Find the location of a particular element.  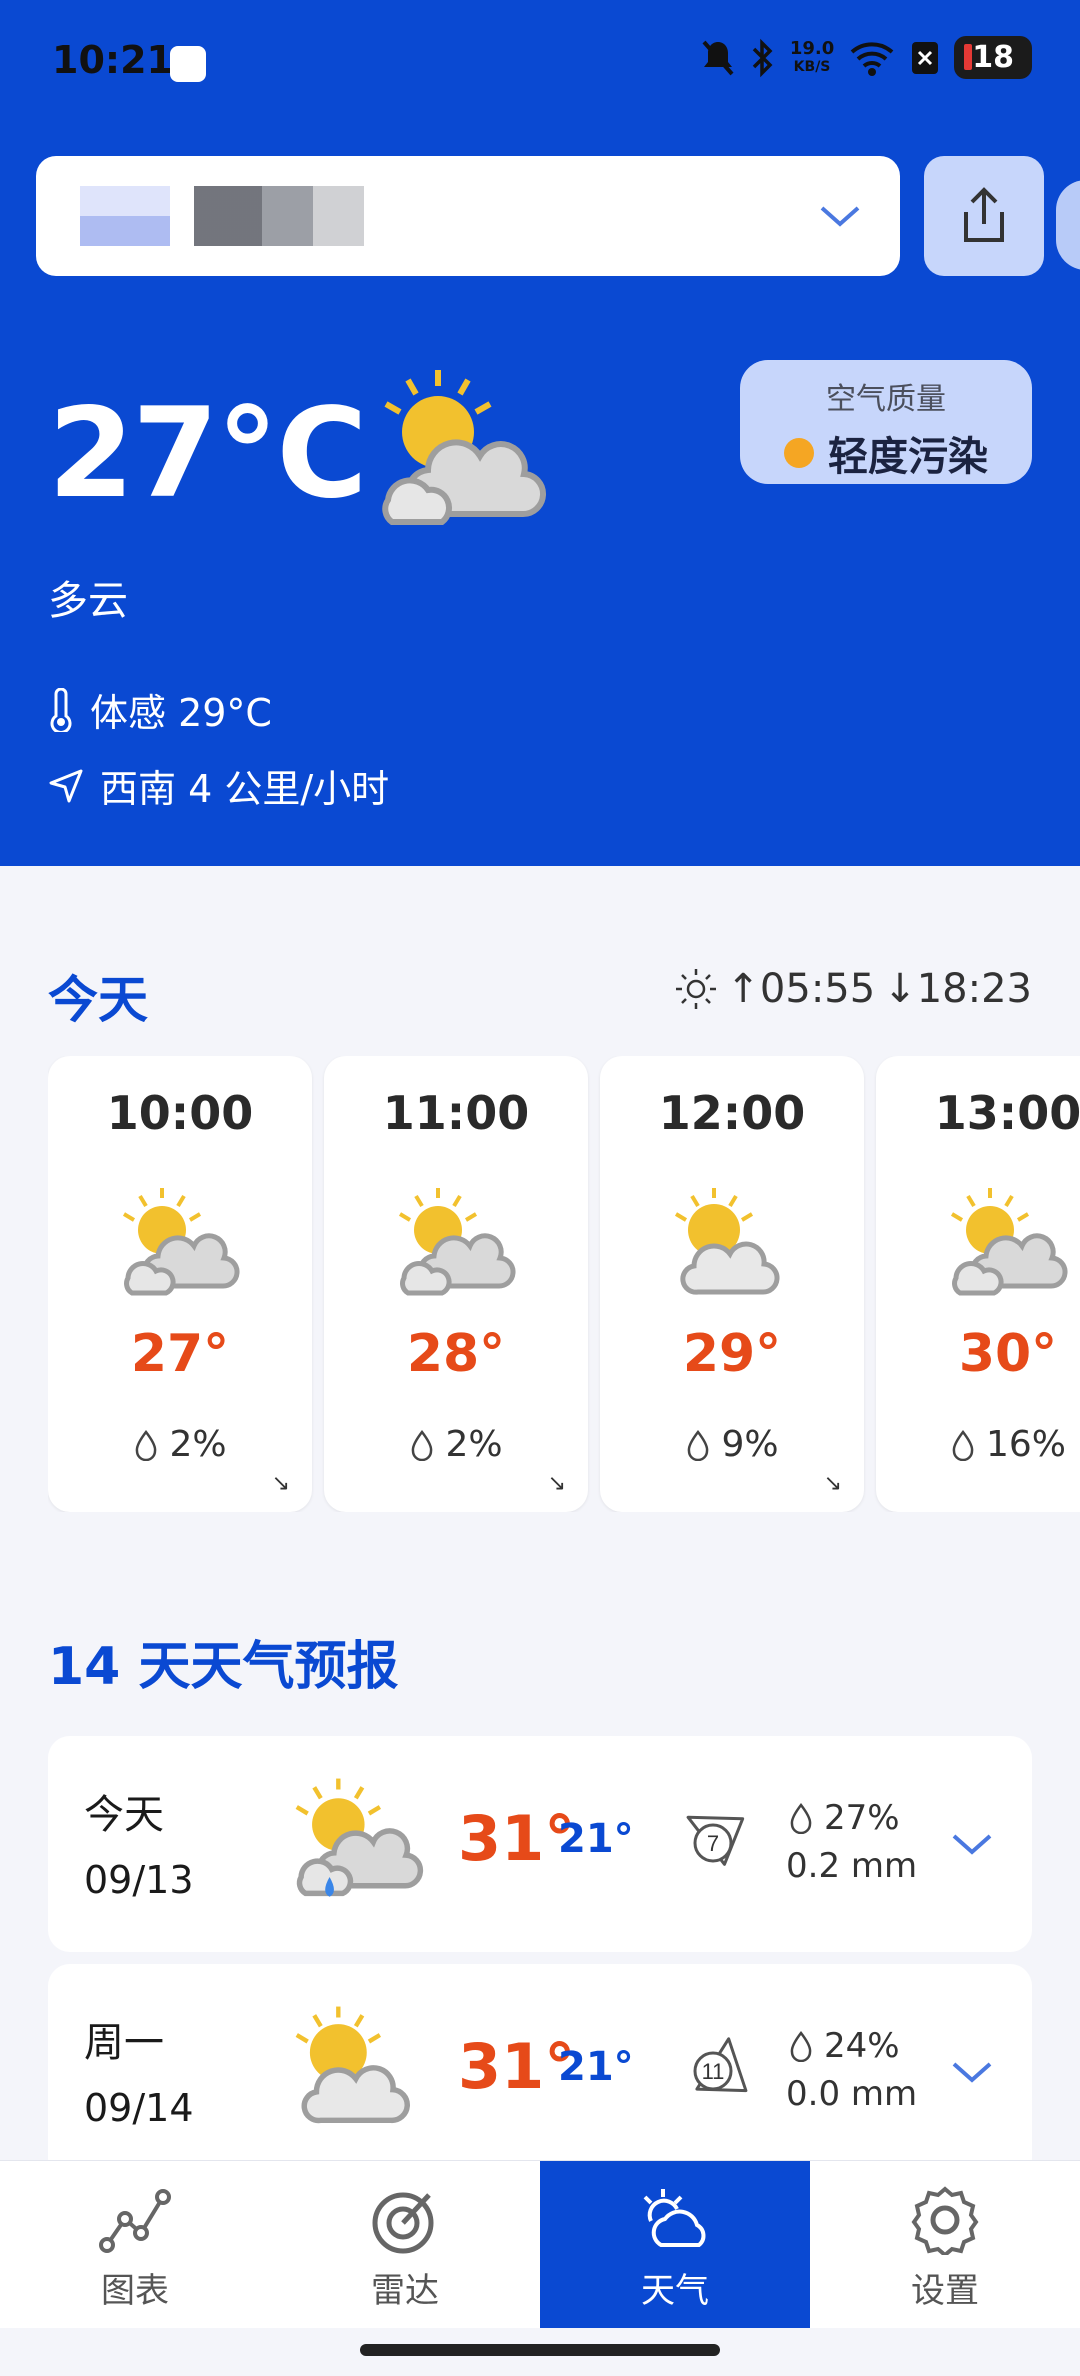

day-date: 09/13 is located at coordinates (139, 1880).